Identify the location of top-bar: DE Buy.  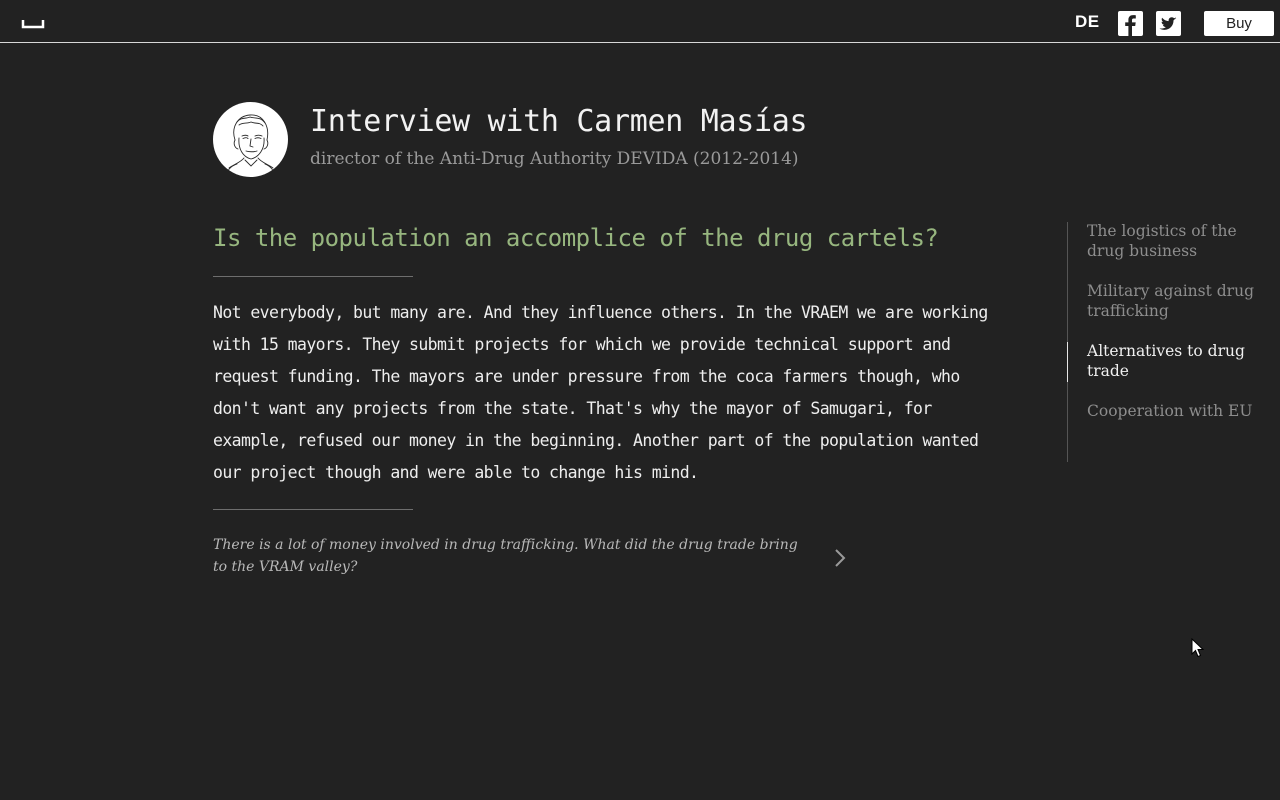
(640, 21).